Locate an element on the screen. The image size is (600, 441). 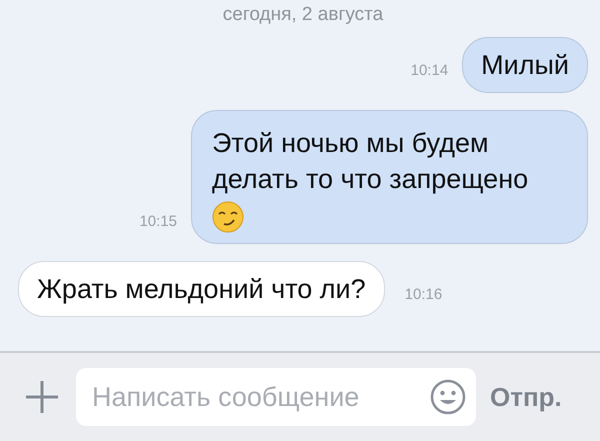
message-time: 10:14 is located at coordinates (429, 71).